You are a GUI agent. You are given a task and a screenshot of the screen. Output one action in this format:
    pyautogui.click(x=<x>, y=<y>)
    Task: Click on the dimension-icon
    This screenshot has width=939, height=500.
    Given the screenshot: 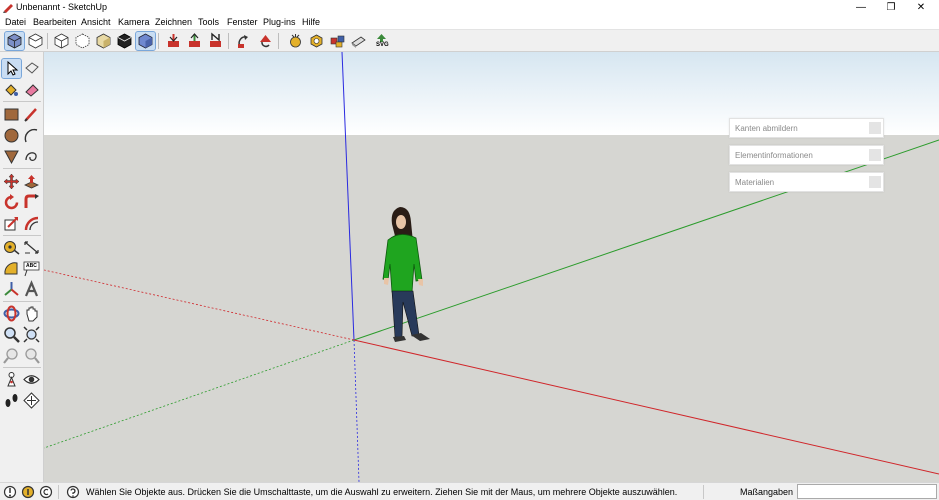 What is the action you would take?
    pyautogui.click(x=31, y=247)
    